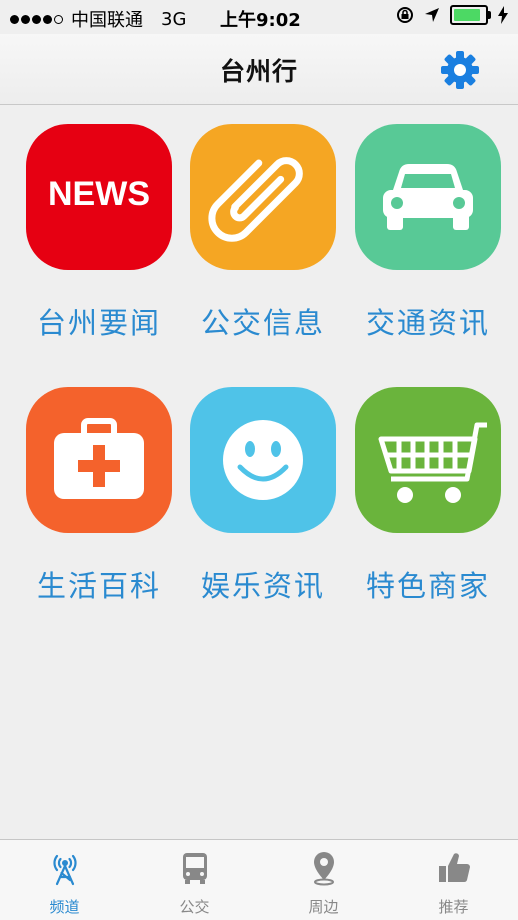  I want to click on tab-bar: 频道 公交 周边 推荐, so click(259, 879).